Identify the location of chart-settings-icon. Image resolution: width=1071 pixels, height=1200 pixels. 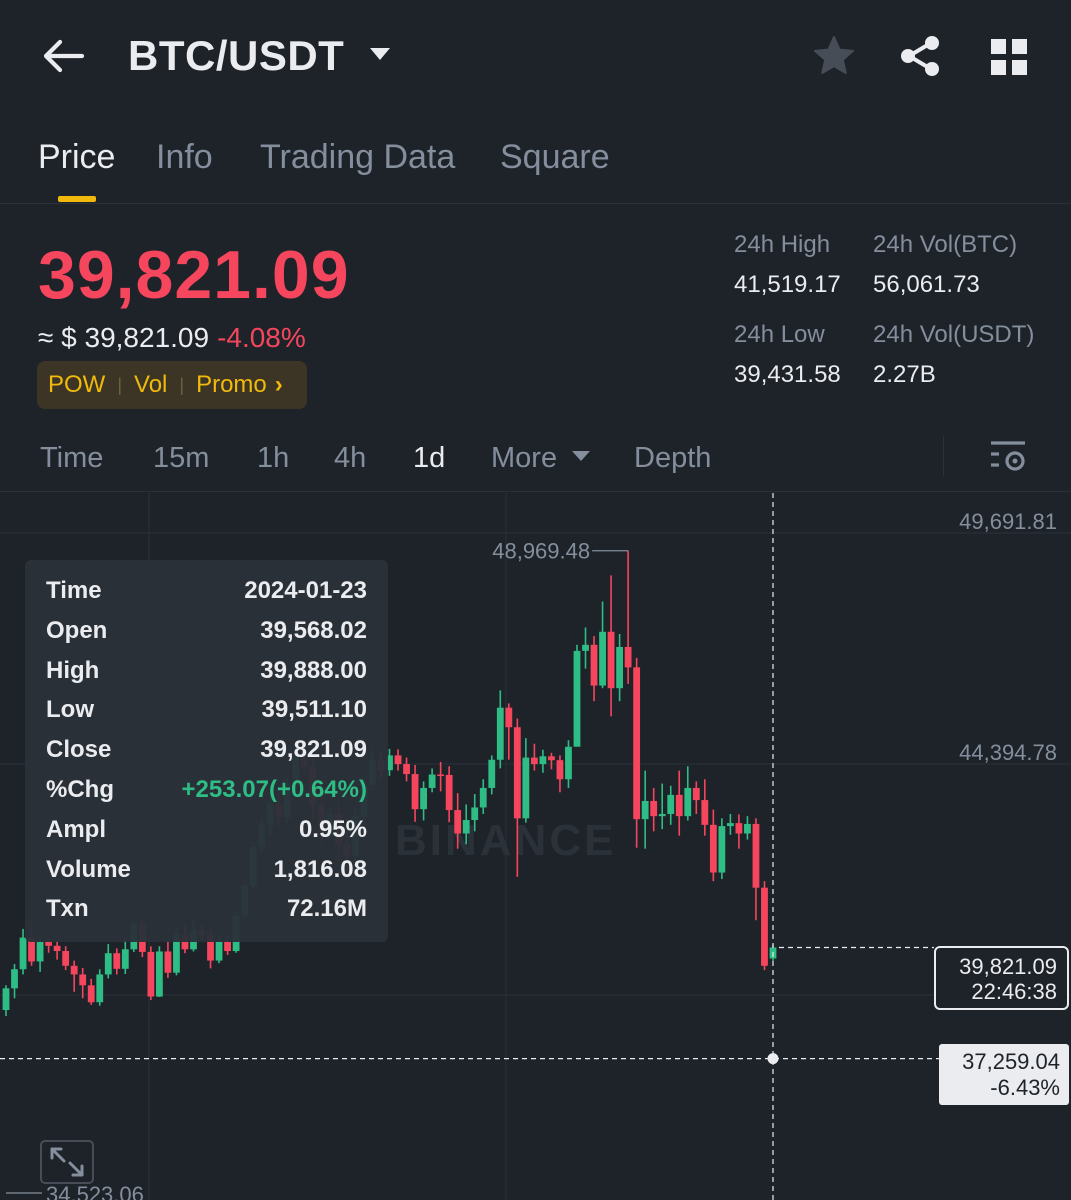
(1009, 456).